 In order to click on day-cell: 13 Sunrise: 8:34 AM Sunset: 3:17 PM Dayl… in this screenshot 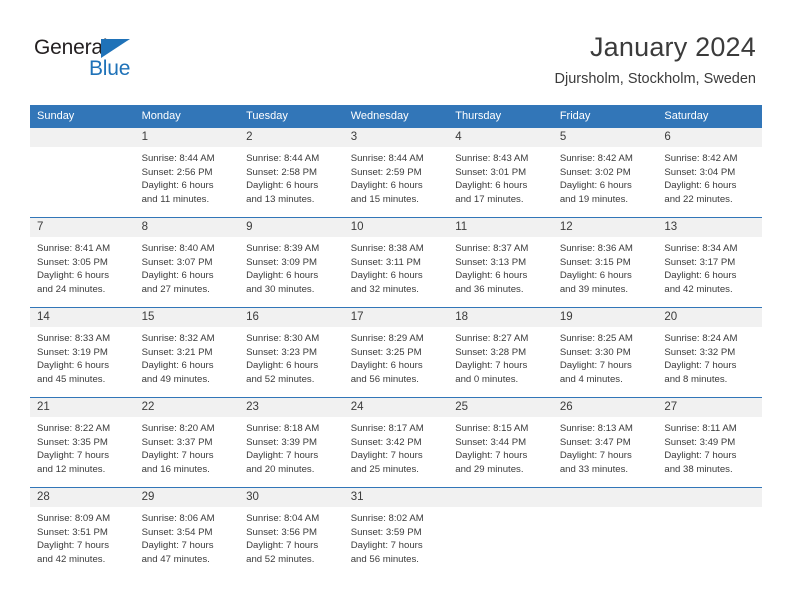, I will do `click(709, 262)`.